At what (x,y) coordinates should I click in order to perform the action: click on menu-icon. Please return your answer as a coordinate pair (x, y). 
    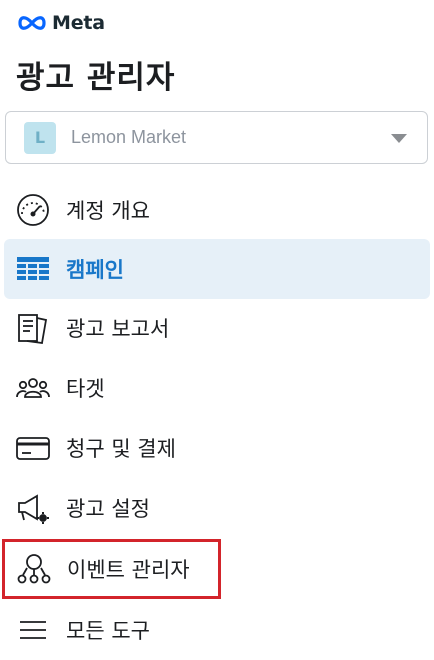
    Looking at the image, I should click on (33, 630).